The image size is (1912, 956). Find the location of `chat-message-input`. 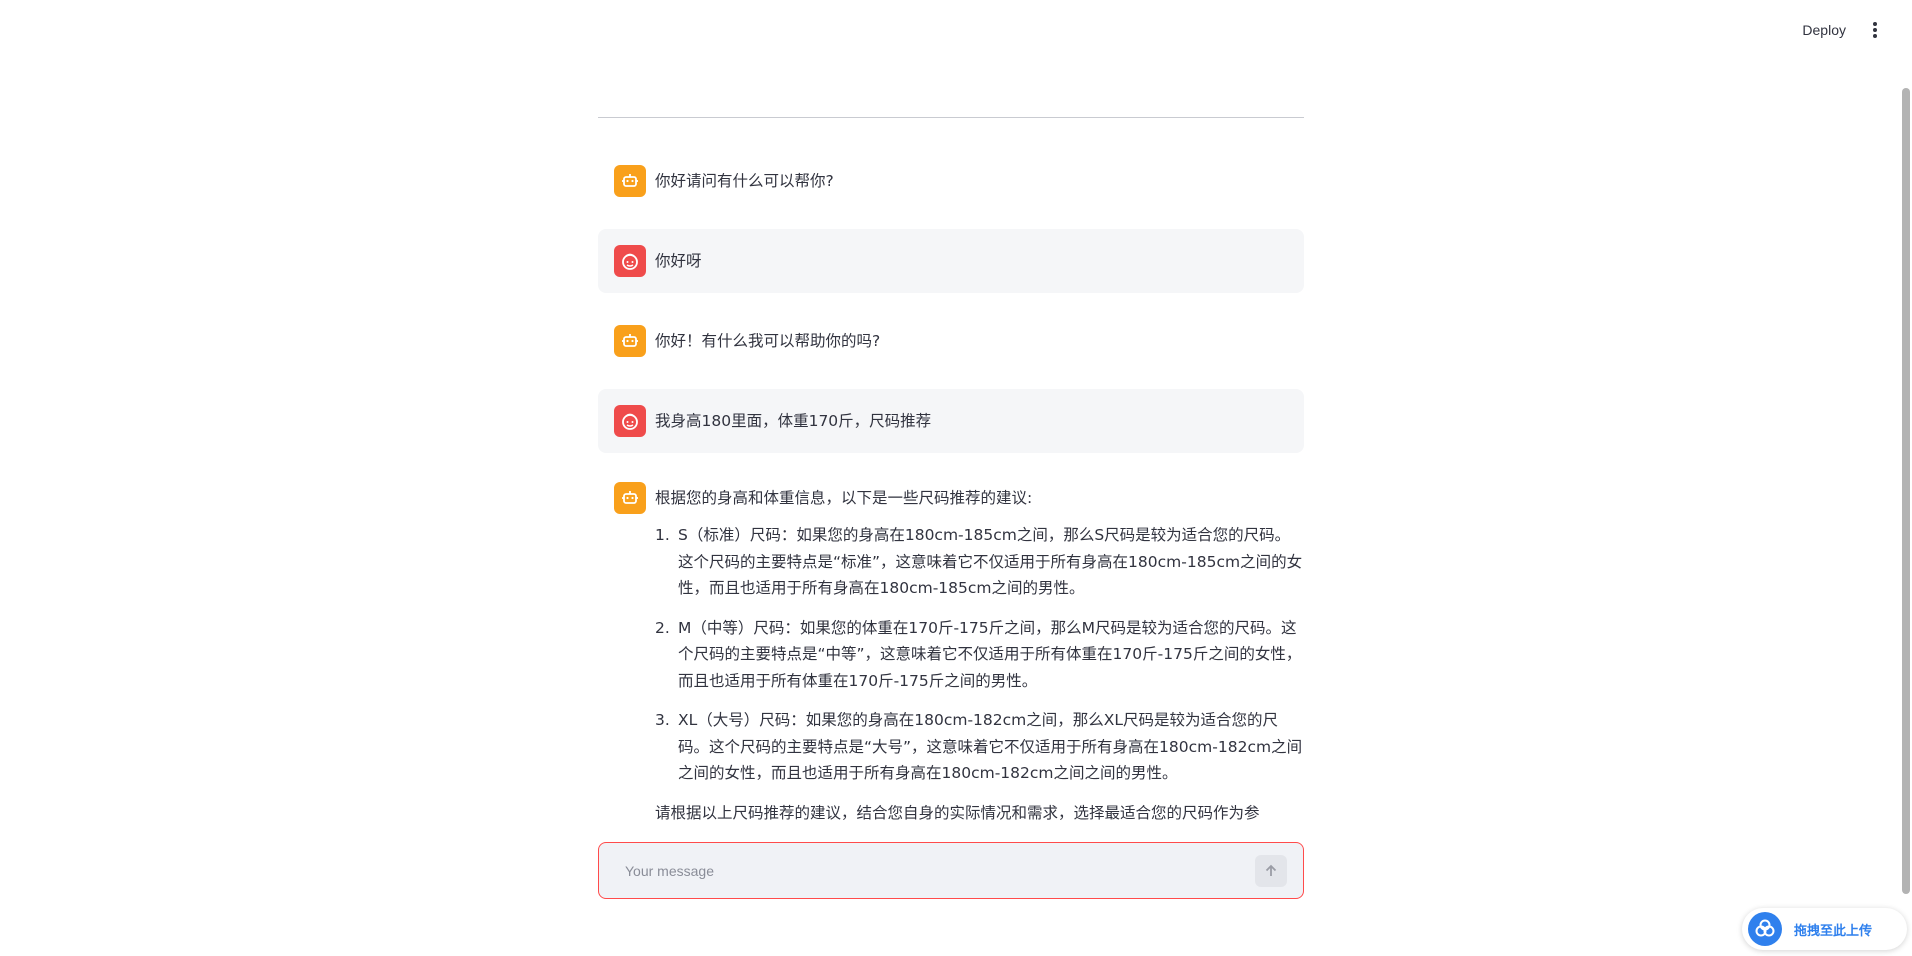

chat-message-input is located at coordinates (939, 870).